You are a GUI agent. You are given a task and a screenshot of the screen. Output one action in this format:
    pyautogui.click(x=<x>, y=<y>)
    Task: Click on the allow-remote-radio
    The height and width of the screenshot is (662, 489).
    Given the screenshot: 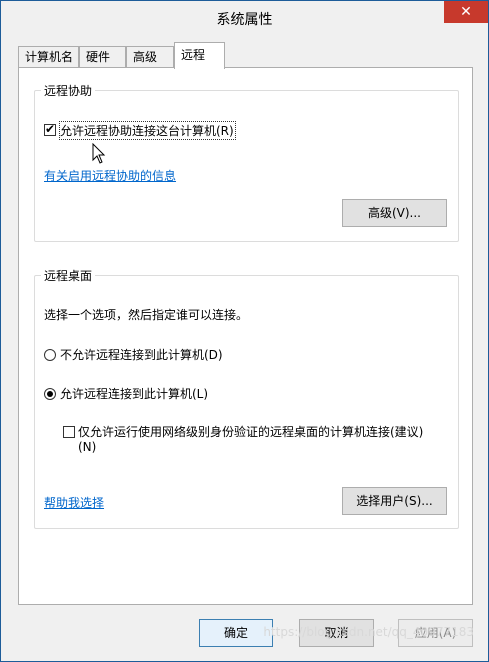 What is the action you would take?
    pyautogui.click(x=50, y=394)
    